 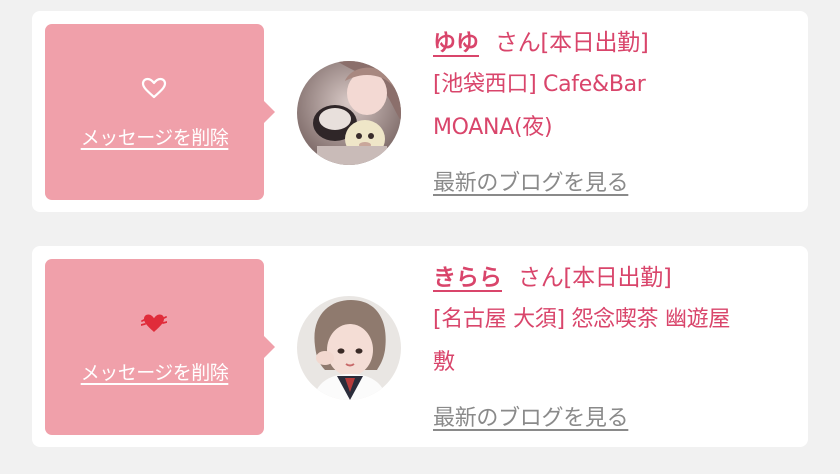 I want to click on cast-info: ゆゆ さん[本日出勤] [池袋西口] Cafe&Bar MOANA(夜), so click(x=618, y=86).